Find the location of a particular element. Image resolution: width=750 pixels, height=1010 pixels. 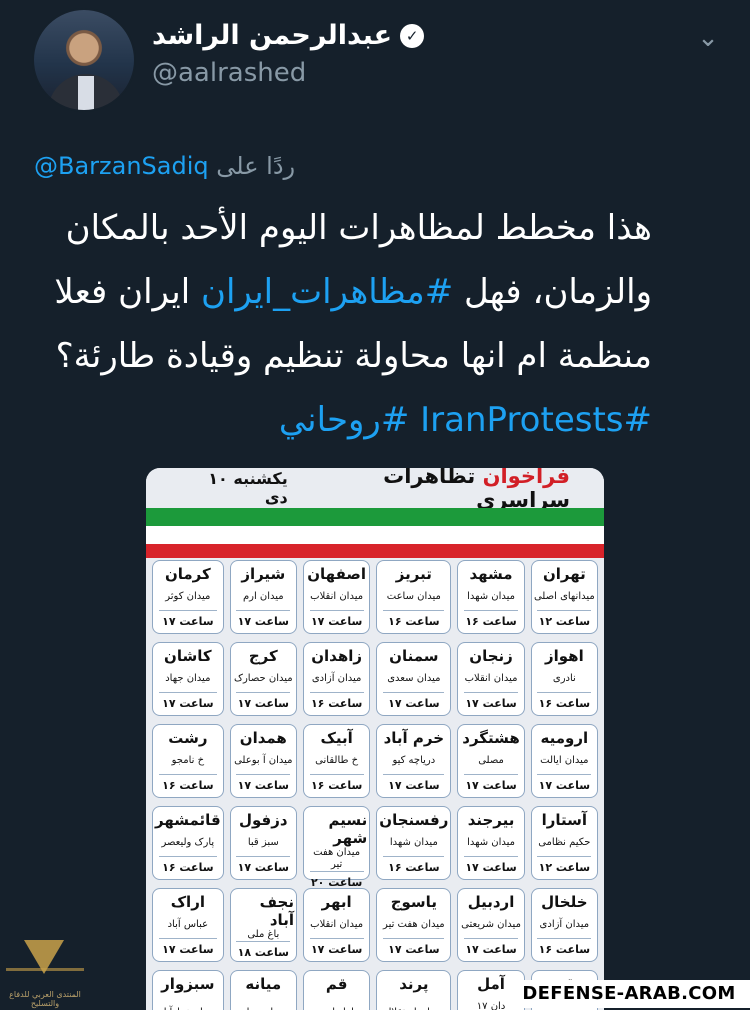

city-name: کرج is located at coordinates (263, 656).